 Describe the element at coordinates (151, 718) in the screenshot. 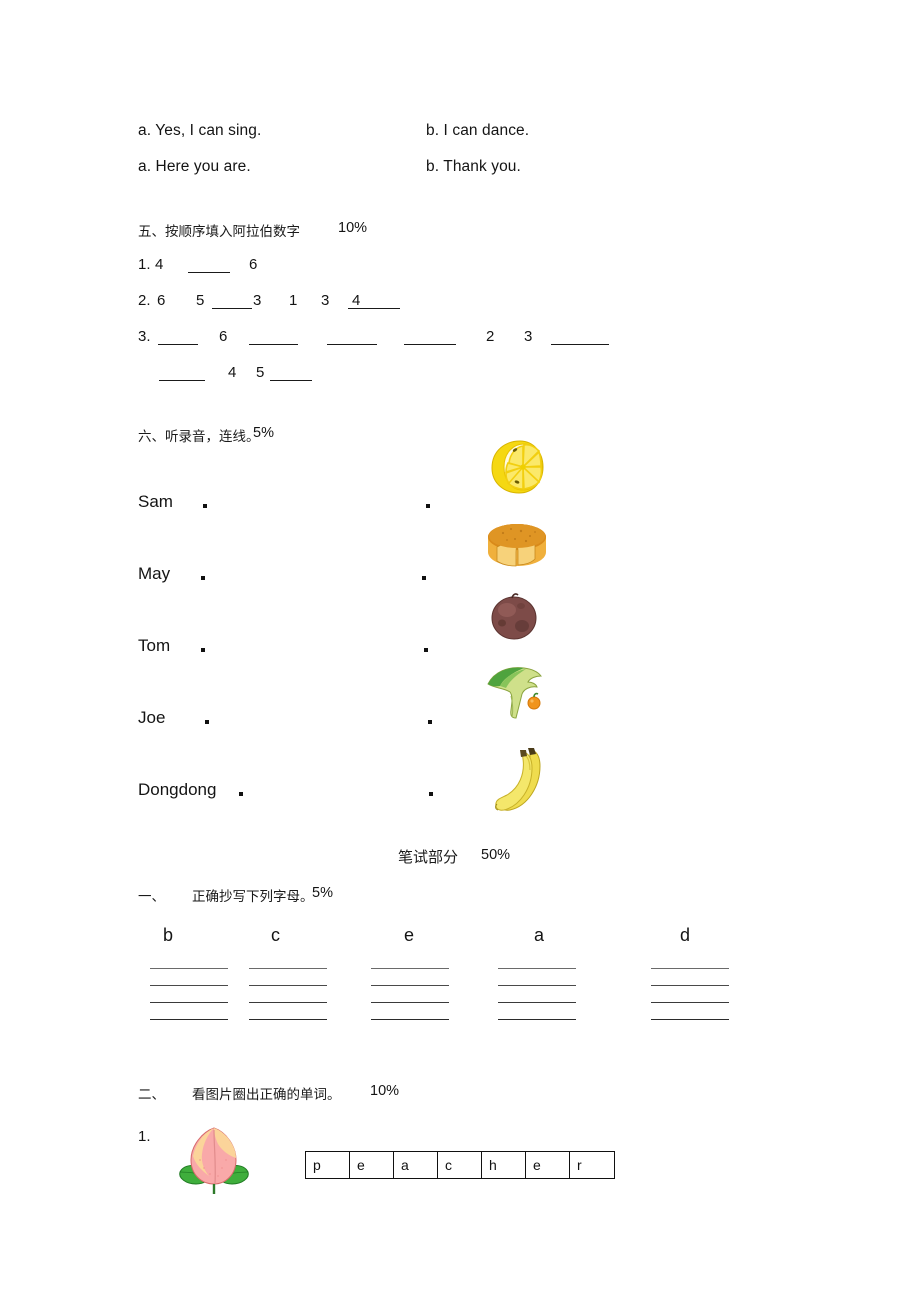

I see `match-name-joe: Joe` at that location.